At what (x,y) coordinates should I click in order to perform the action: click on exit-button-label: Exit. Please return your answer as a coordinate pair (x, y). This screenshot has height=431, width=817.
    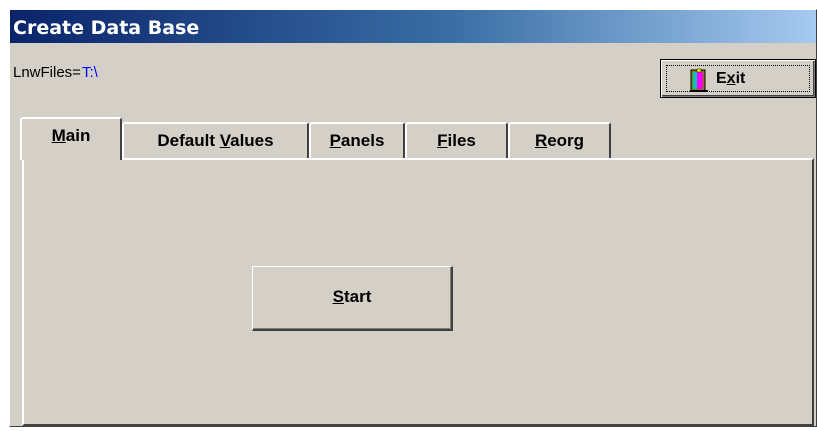
    Looking at the image, I should click on (731, 78).